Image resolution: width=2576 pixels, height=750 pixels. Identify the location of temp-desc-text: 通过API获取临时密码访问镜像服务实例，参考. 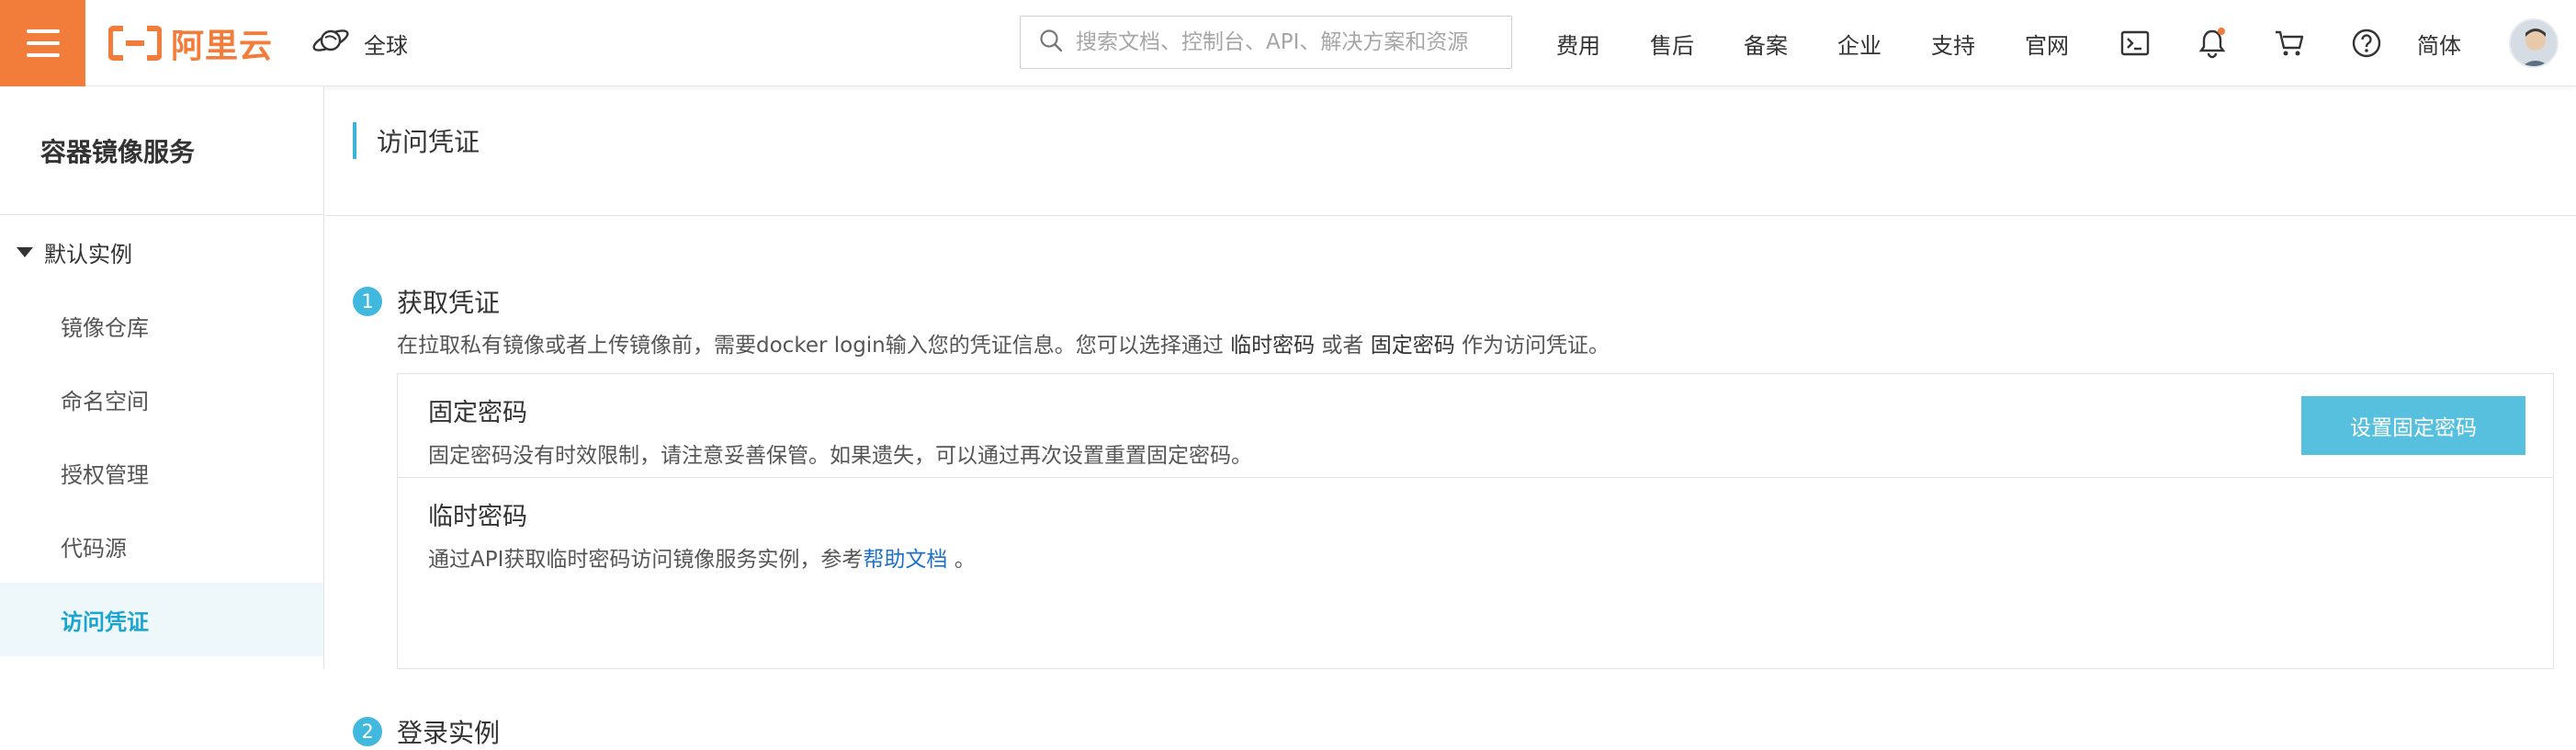
(646, 560).